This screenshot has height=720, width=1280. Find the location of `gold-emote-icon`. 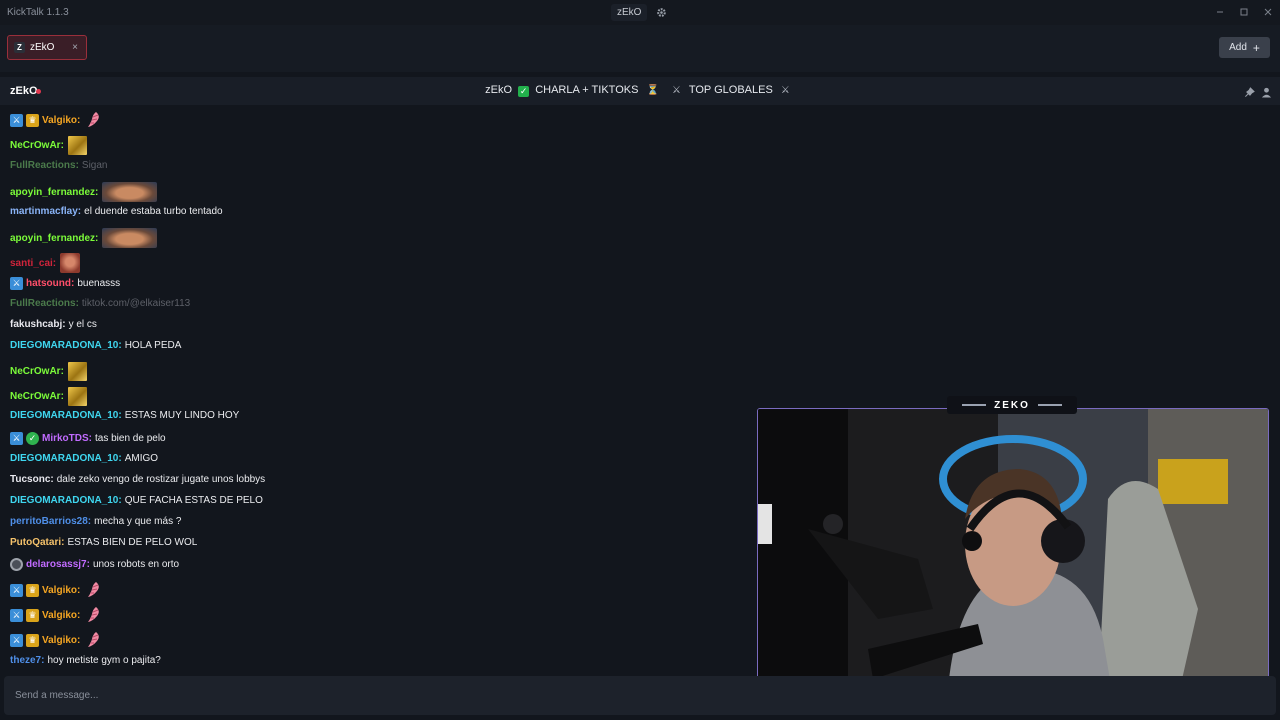

gold-emote-icon is located at coordinates (77, 396).